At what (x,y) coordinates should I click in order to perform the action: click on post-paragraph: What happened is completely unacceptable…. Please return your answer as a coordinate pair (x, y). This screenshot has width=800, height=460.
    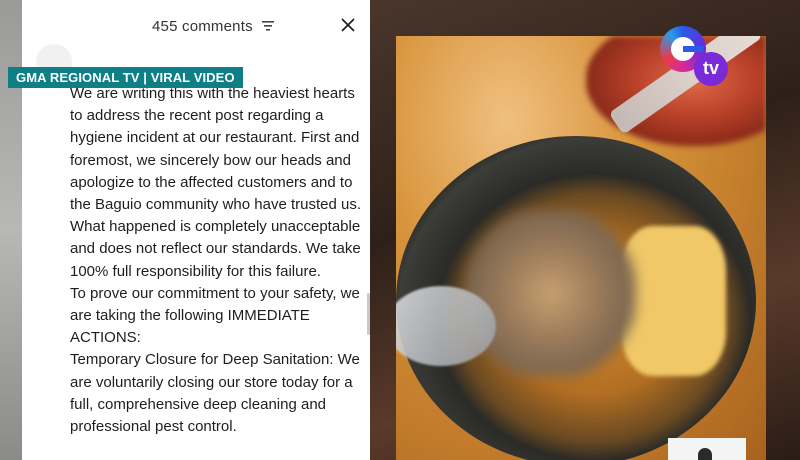
    Looking at the image, I should click on (215, 249).